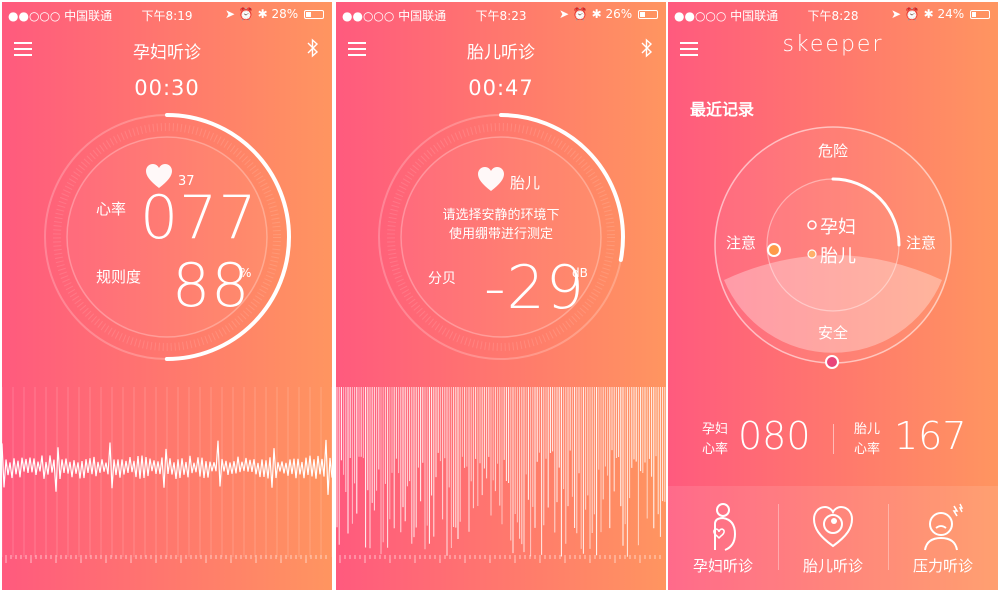 This screenshot has width=1000, height=592. What do you see at coordinates (199, 218) in the screenshot?
I see `heart-rate-value: 077` at bounding box center [199, 218].